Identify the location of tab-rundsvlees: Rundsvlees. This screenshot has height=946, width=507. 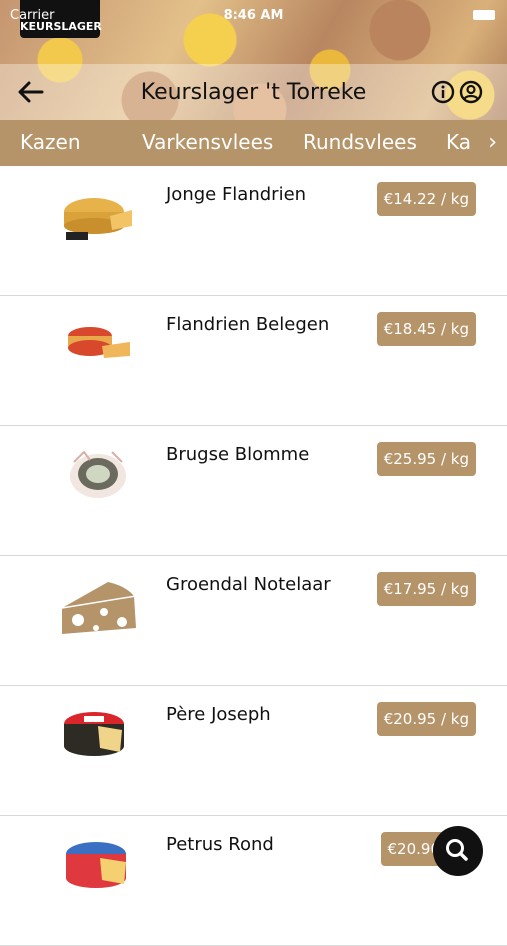
(360, 142).